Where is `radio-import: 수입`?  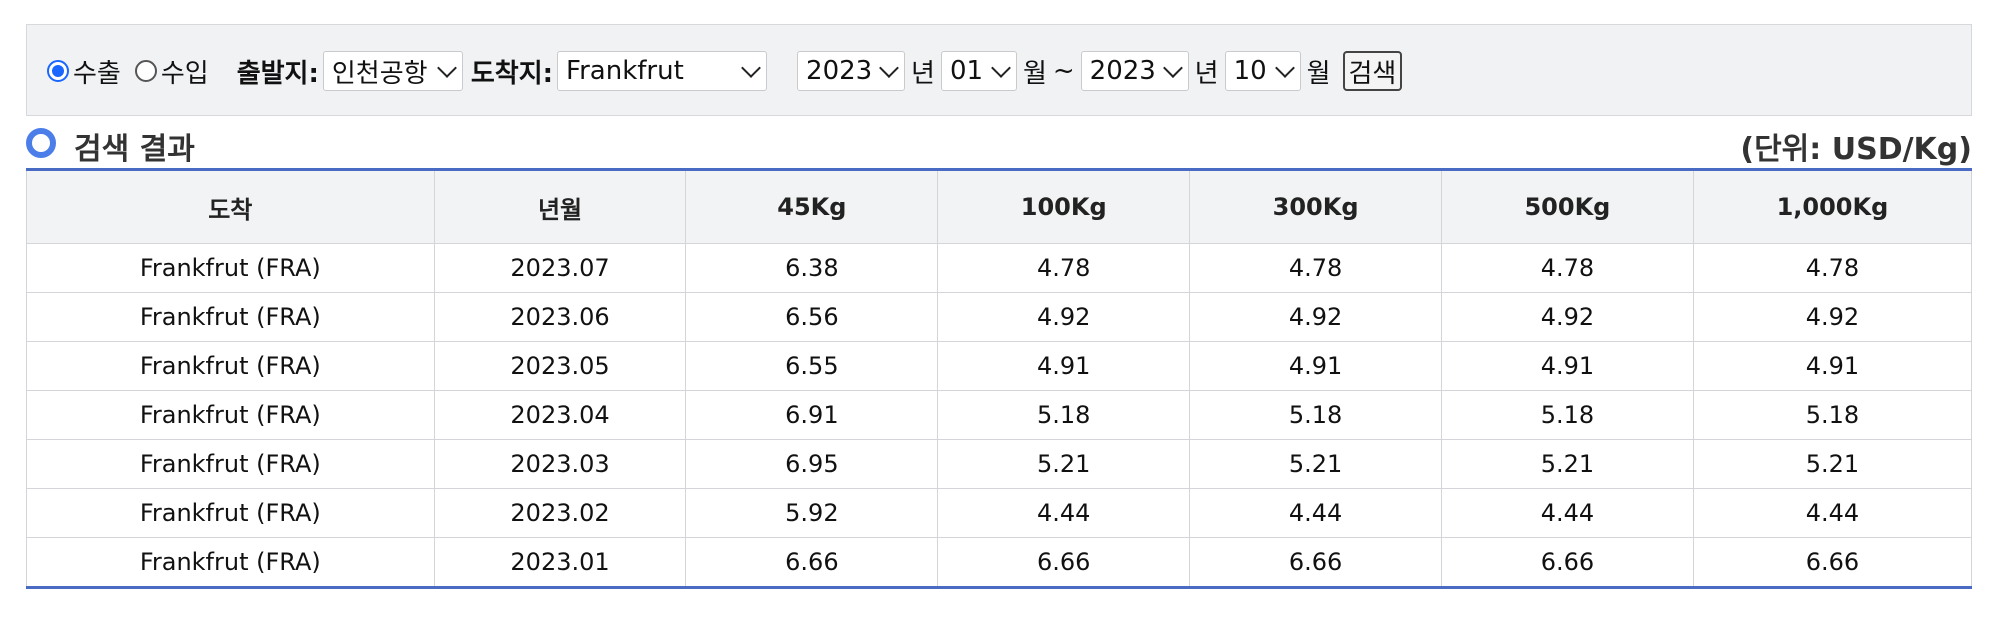 radio-import: 수입 is located at coordinates (171, 71).